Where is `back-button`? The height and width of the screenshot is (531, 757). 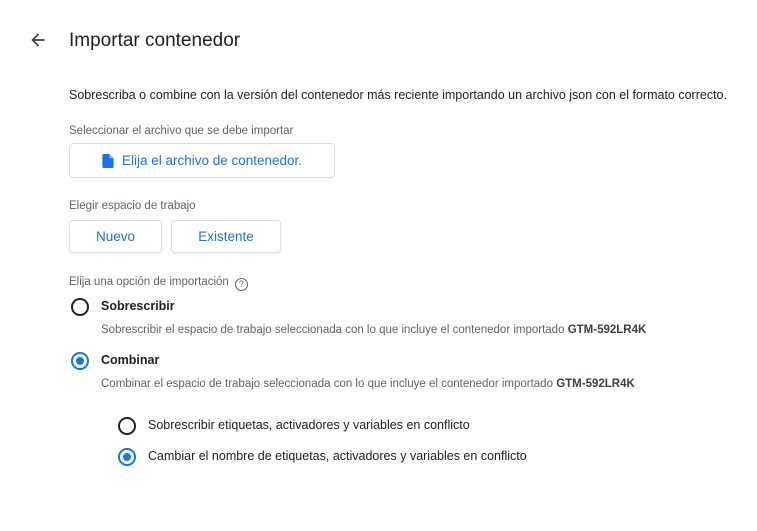 back-button is located at coordinates (38, 40).